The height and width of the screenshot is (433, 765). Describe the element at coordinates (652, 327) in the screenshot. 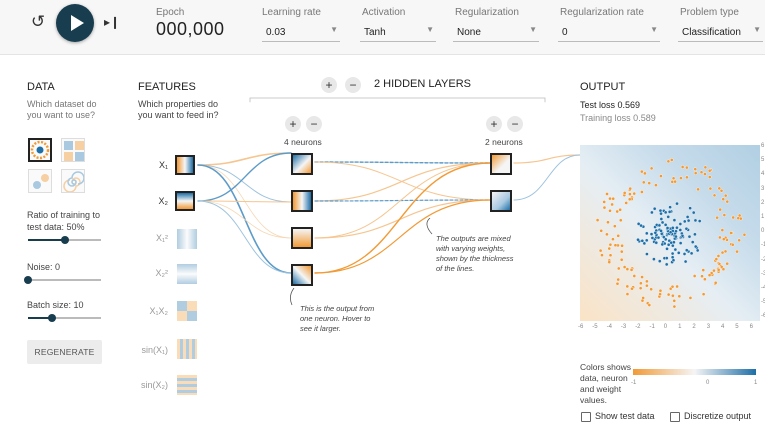

I see `x-tick-label: -1` at that location.